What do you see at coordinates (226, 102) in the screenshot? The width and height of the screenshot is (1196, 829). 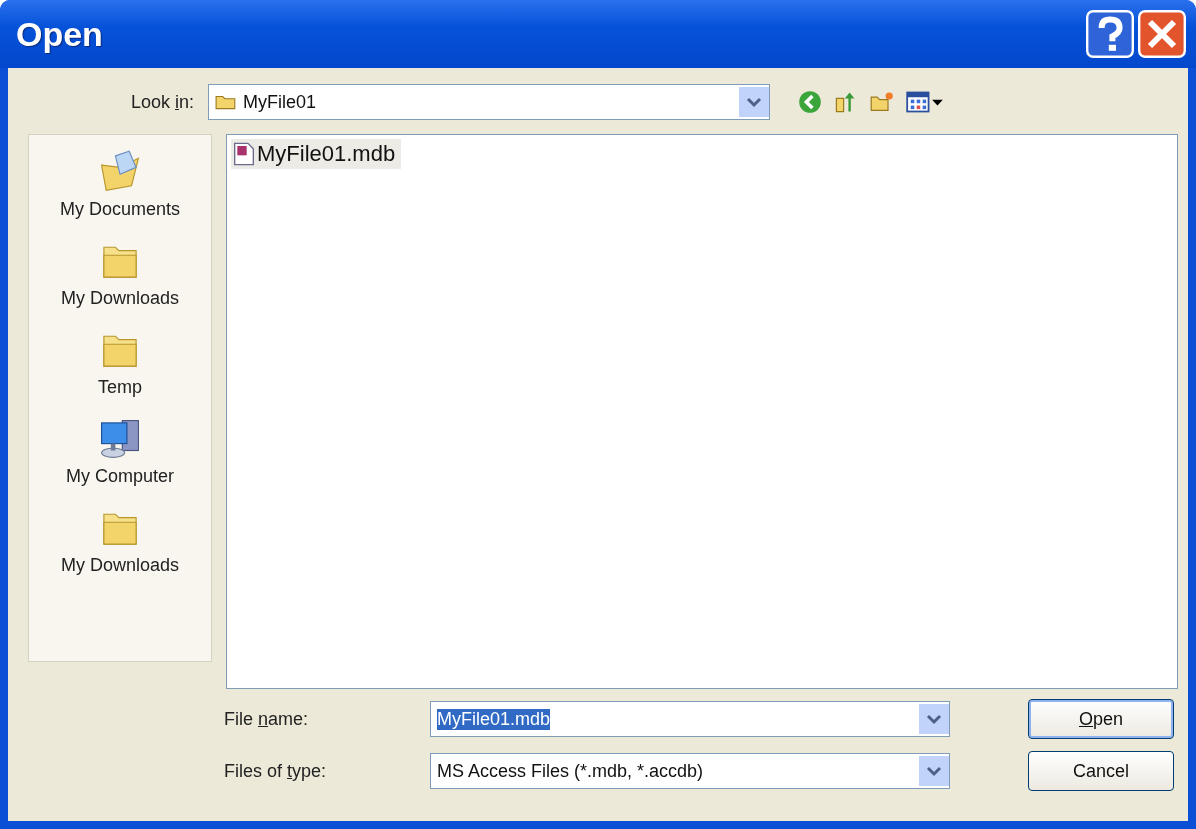 I see `folder-icon` at bounding box center [226, 102].